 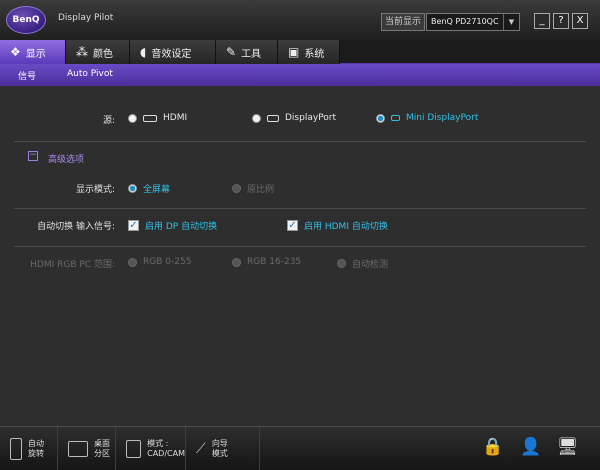 I want to click on hdmi-auto-switch-label: 启用 HDMI 自动切换, so click(x=346, y=227).